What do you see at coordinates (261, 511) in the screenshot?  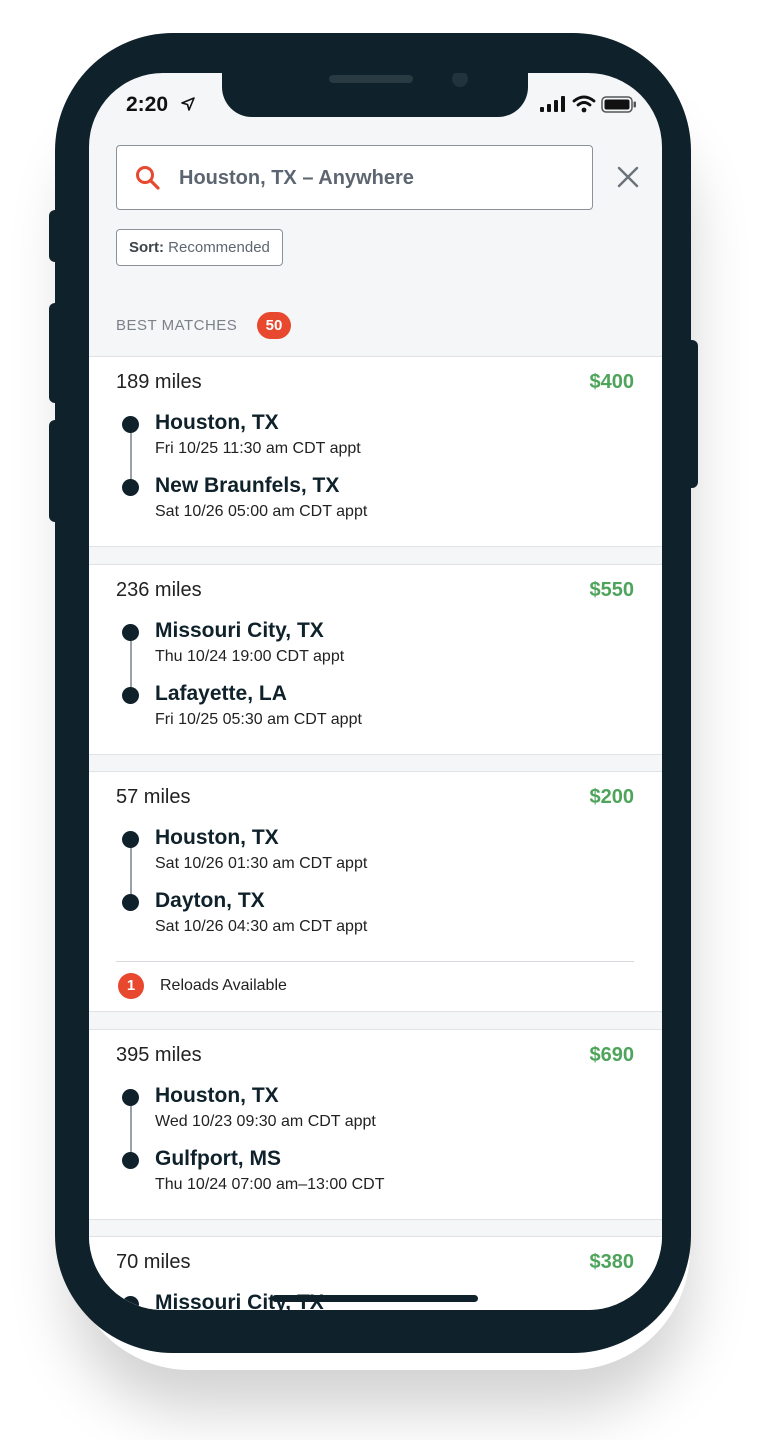 I see `destination-appt: Sat 10/26 05:00 am CDT appt` at bounding box center [261, 511].